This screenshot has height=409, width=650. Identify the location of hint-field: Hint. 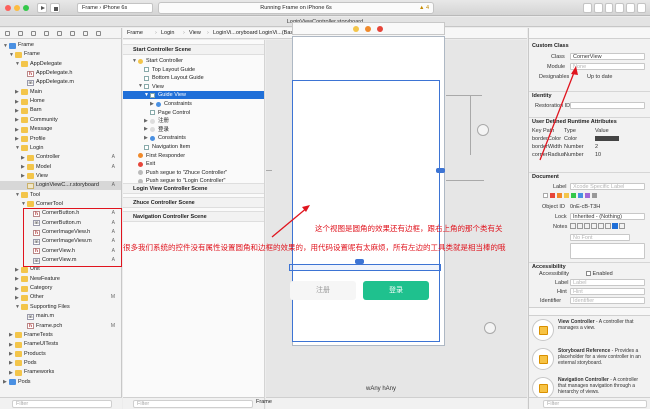
(607, 291).